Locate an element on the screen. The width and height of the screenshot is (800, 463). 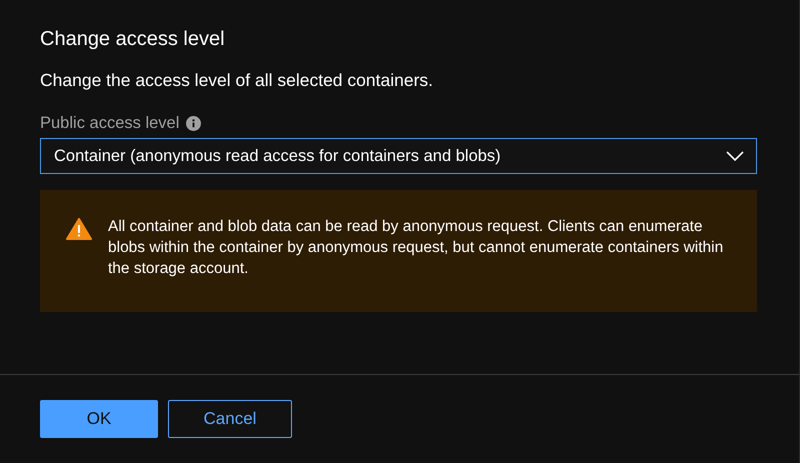
cancel-button: Cancel is located at coordinates (230, 419).